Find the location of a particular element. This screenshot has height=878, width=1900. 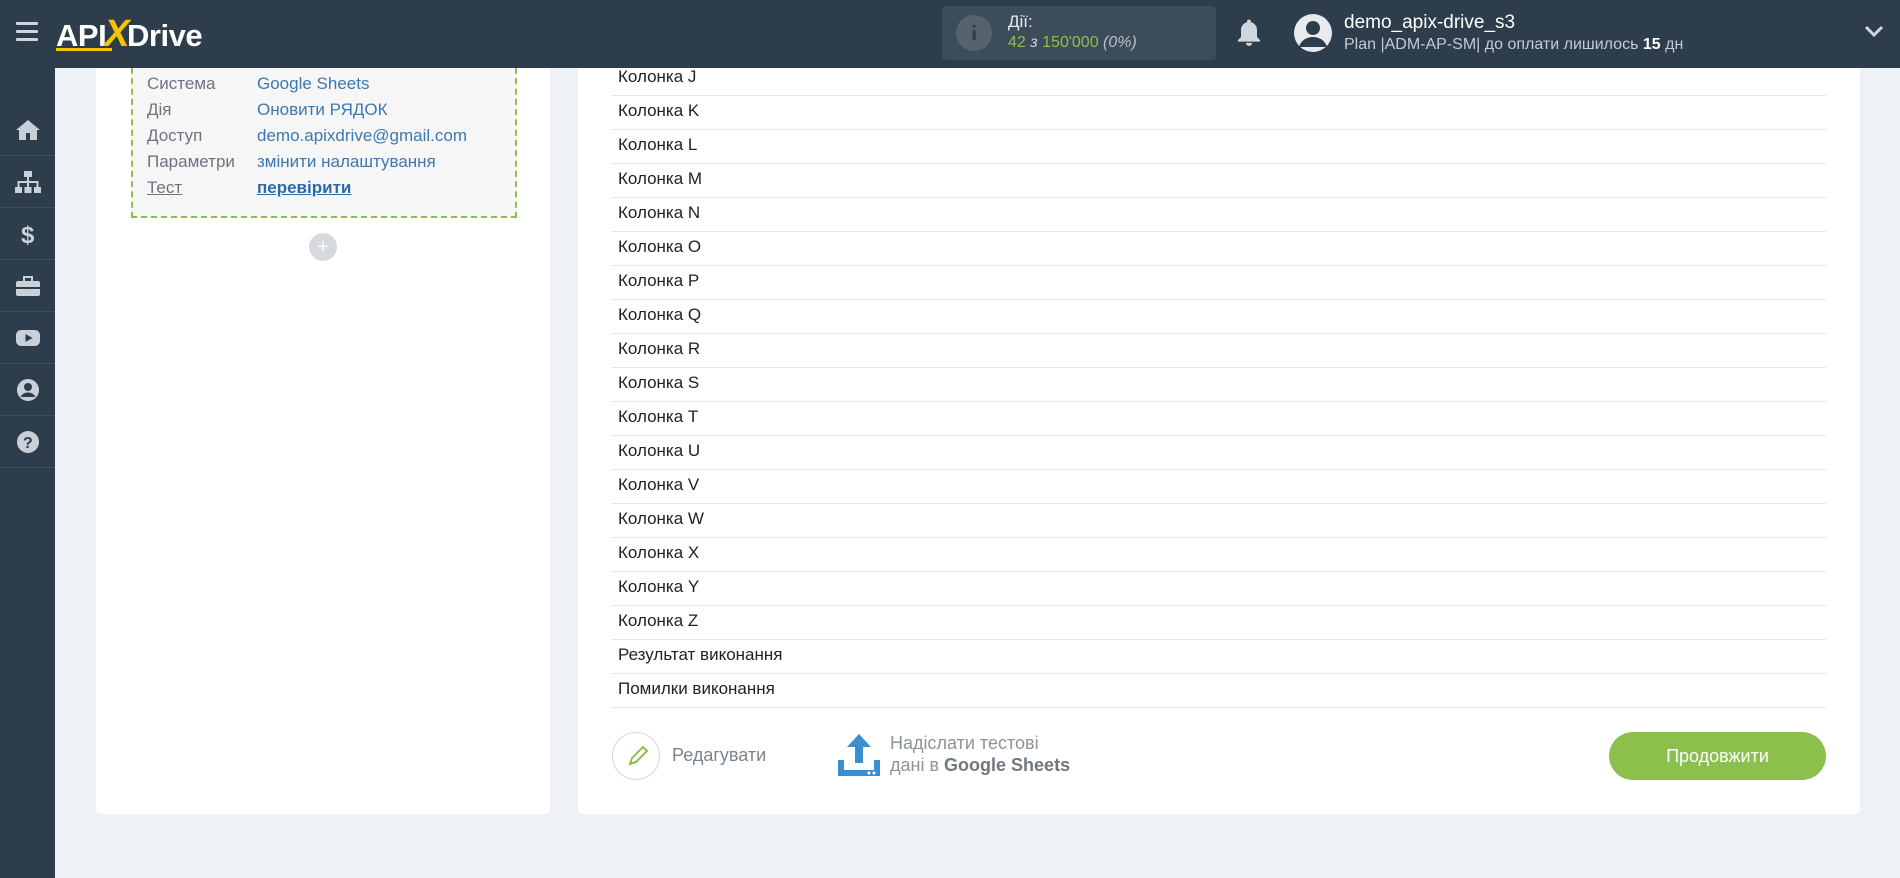

column-row: Колонка Z is located at coordinates (1219, 623).